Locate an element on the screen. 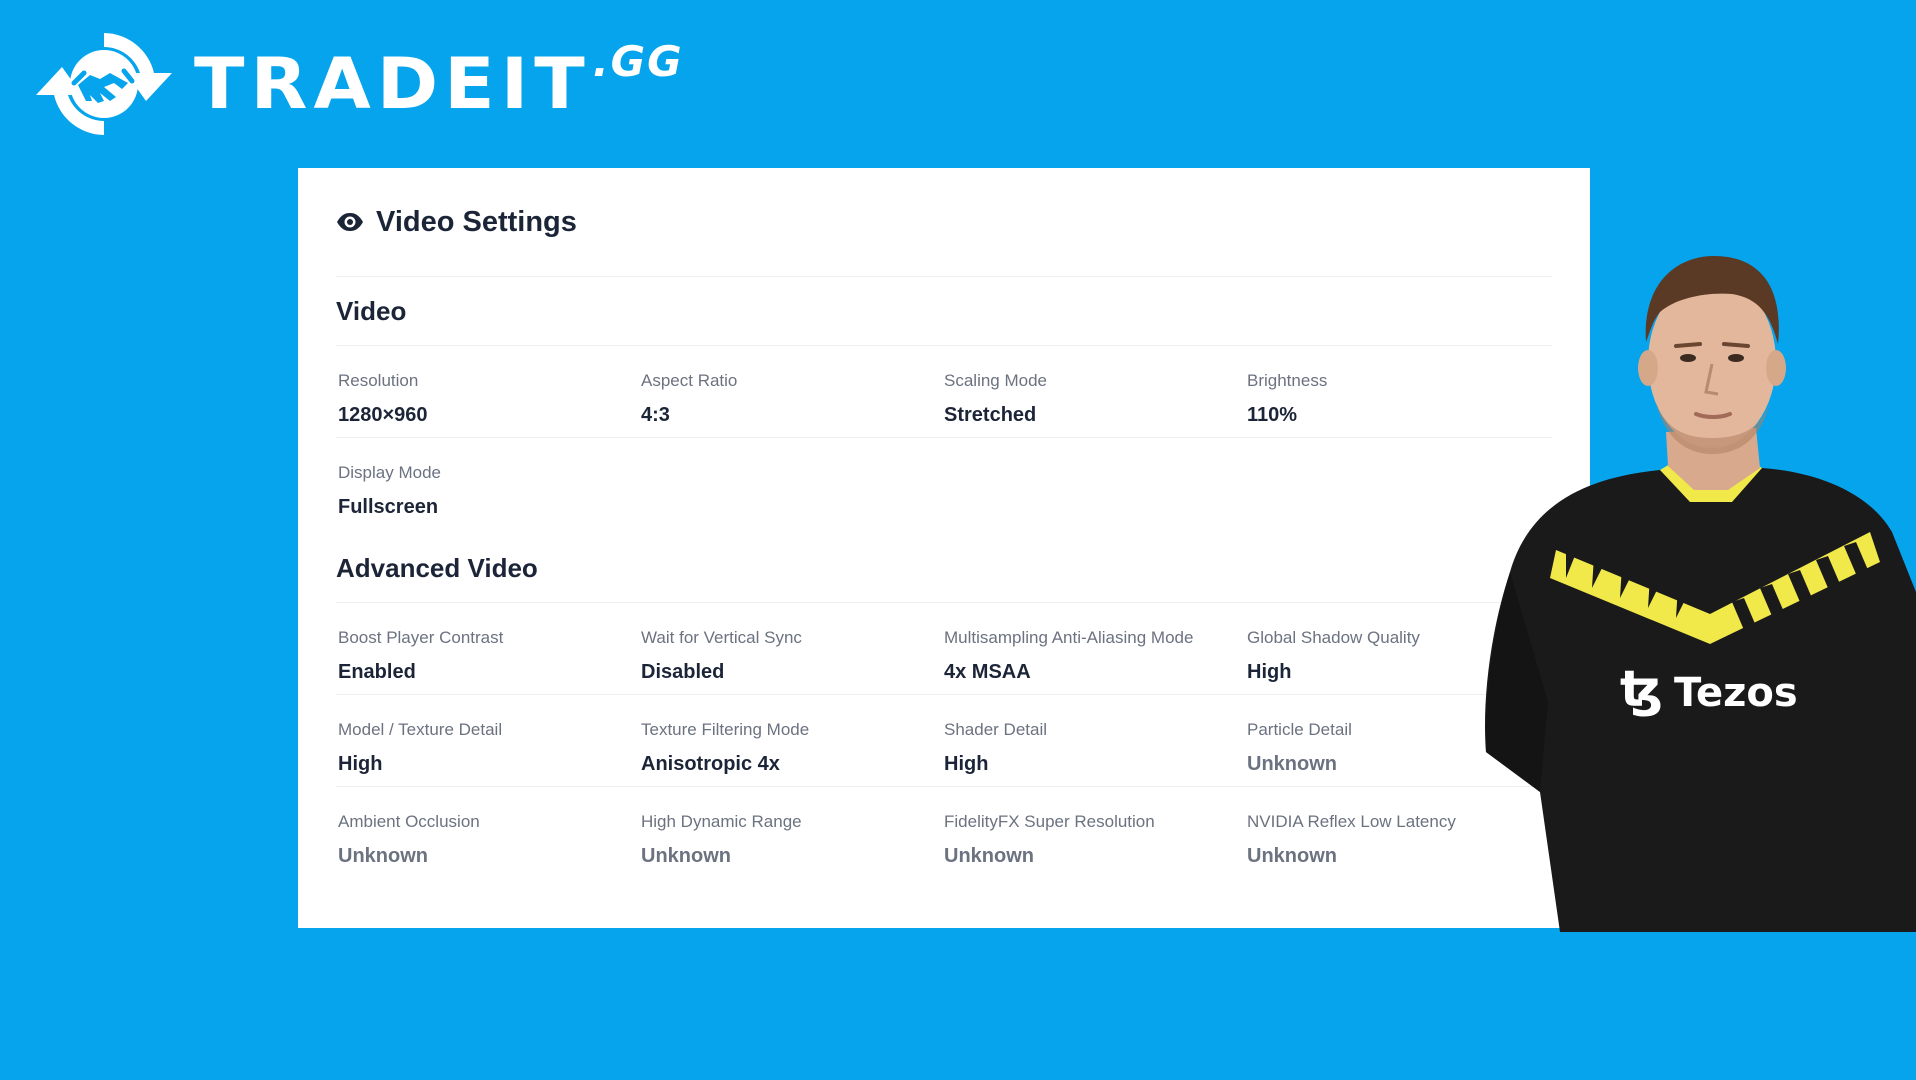  setting-label: Display Mode is located at coordinates (389, 472).